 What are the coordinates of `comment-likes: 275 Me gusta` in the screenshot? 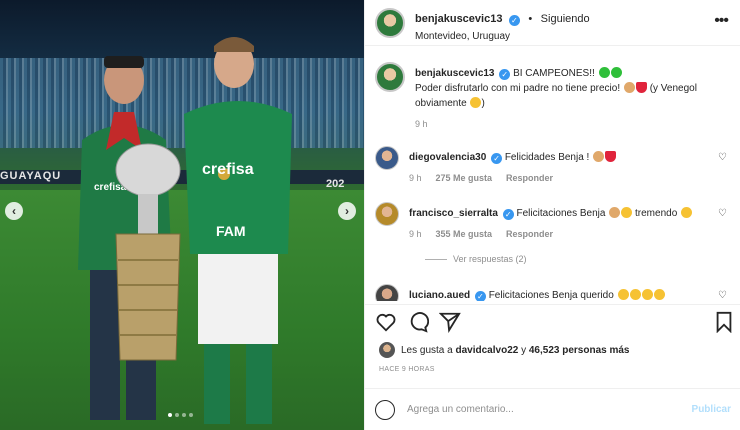 It's located at (464, 178).